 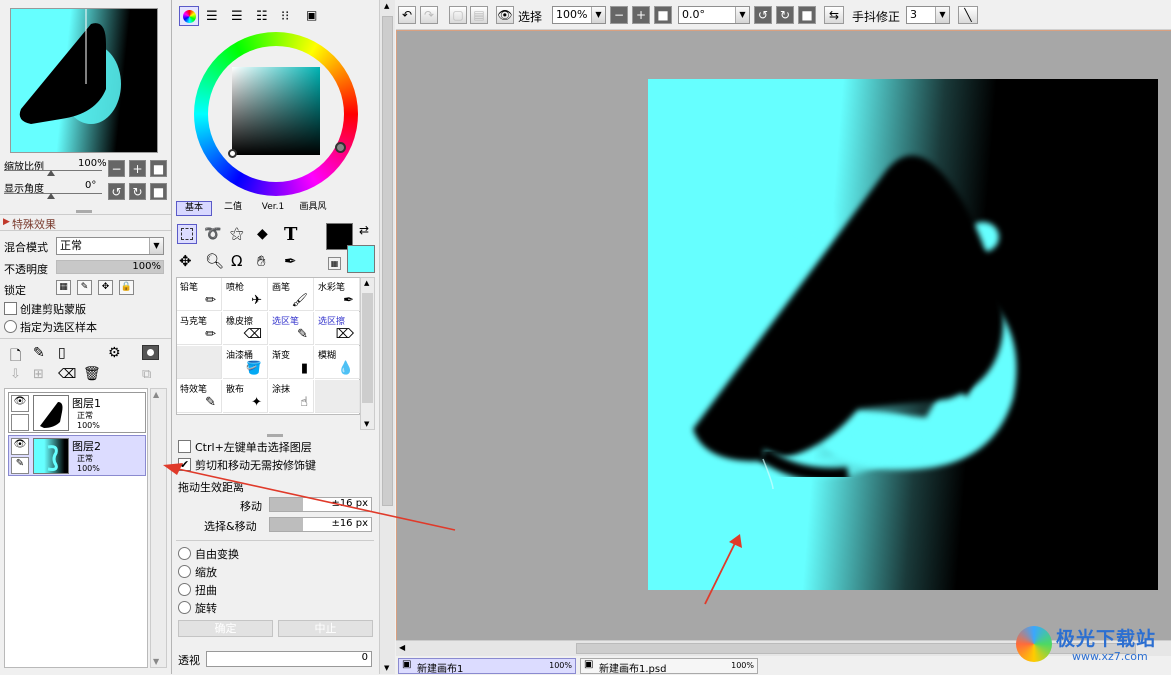 I want to click on brush-scrollbar: ▲ ▼, so click(x=367, y=353).